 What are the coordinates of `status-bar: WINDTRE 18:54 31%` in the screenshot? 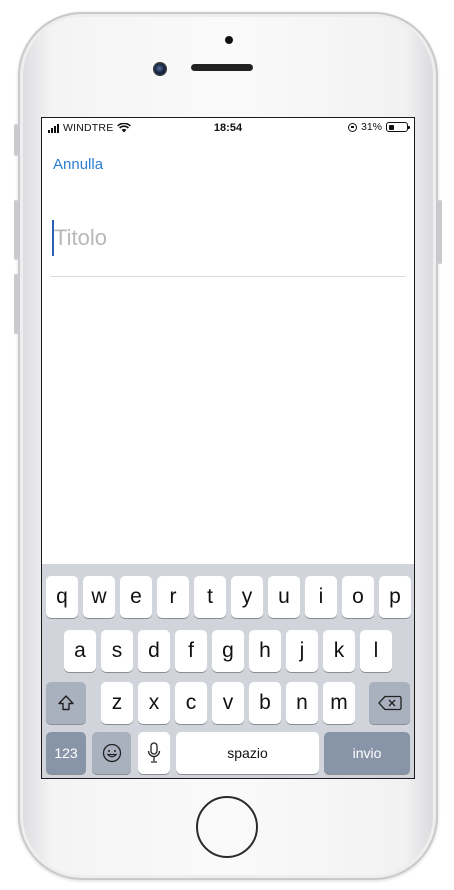 It's located at (228, 128).